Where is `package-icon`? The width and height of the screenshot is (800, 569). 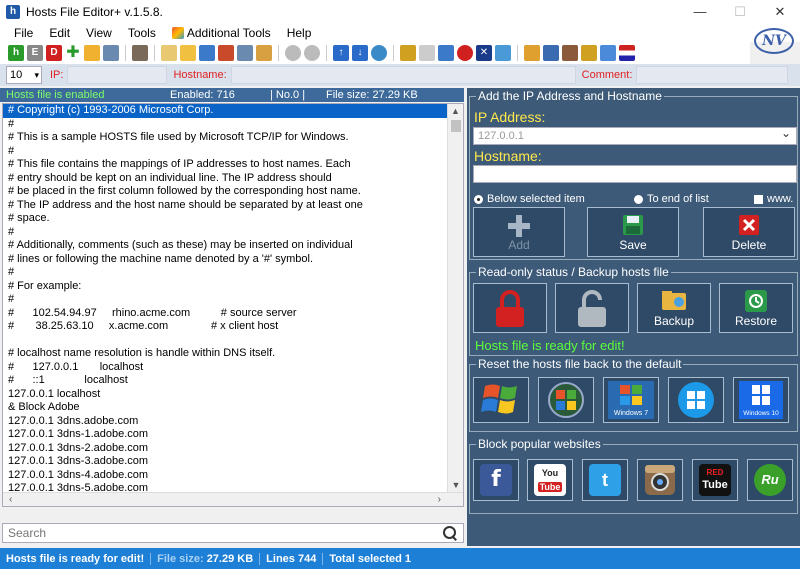
package-icon is located at coordinates (570, 53).